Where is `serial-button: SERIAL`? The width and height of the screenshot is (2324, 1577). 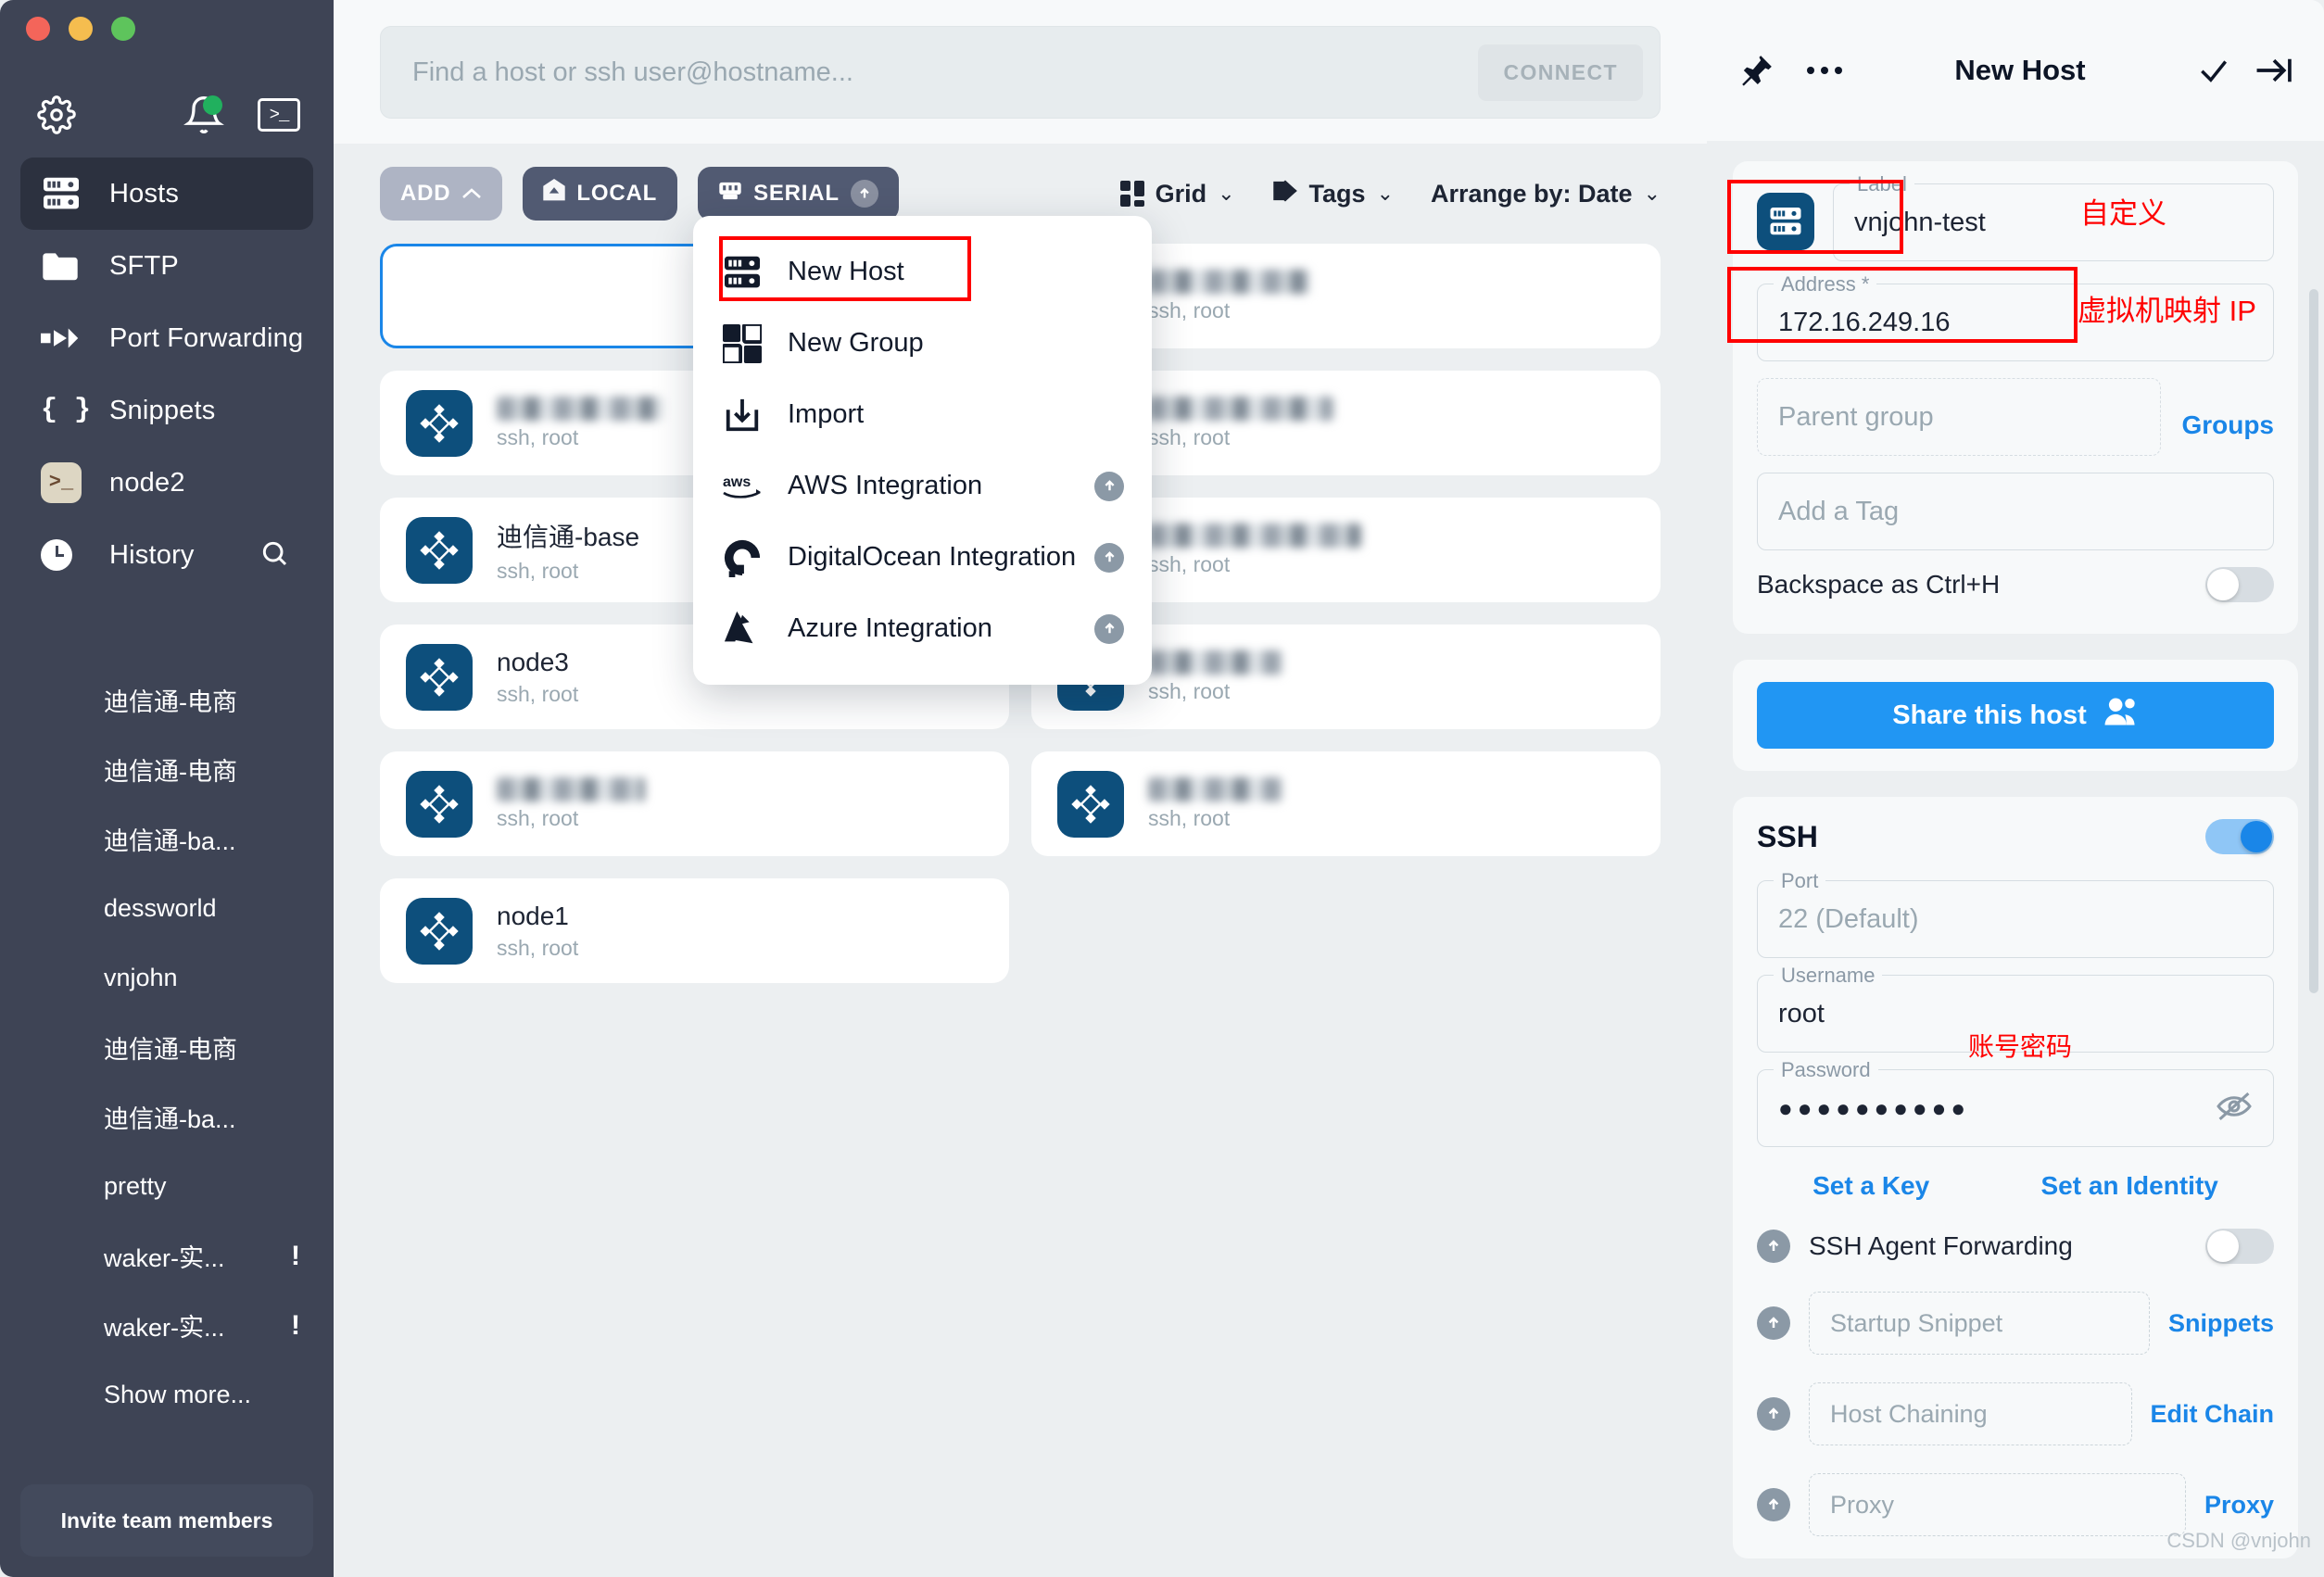
serial-button: SERIAL is located at coordinates (798, 194).